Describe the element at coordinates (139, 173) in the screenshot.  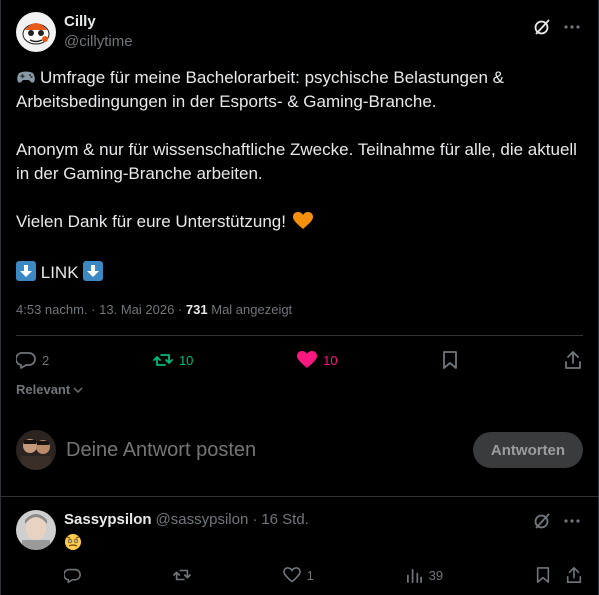
I see `post-line-4: in der Gaming-Branche arbeiten.` at that location.